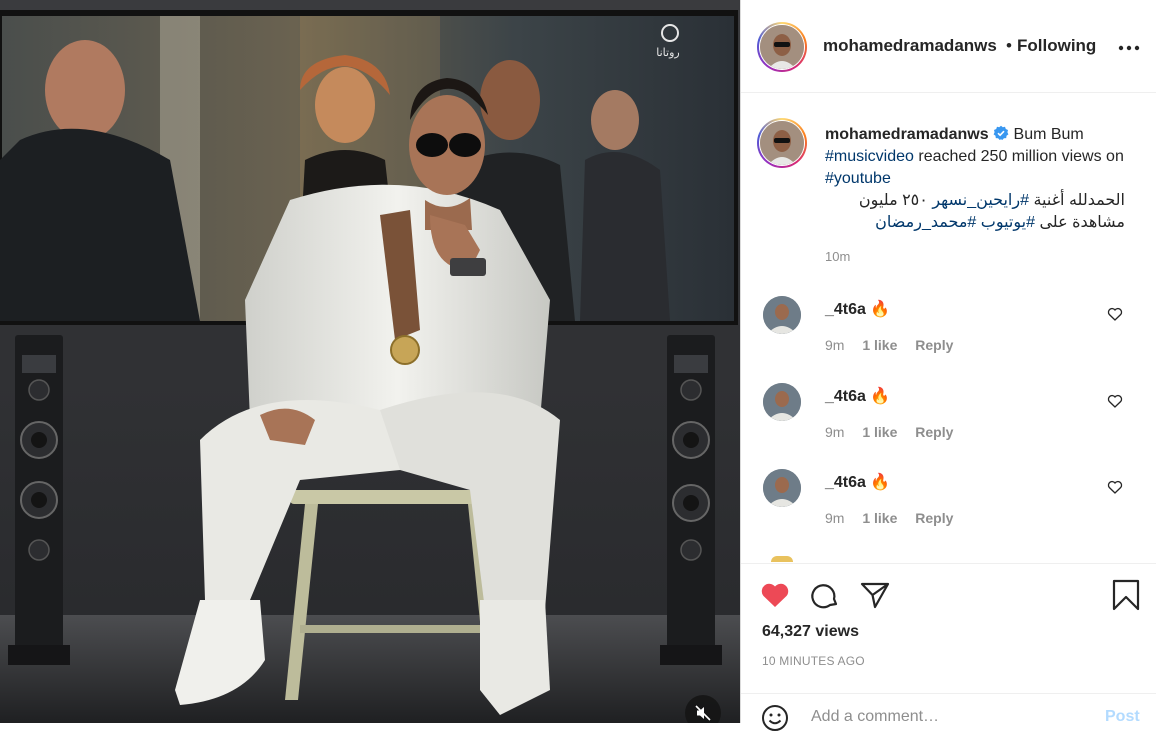 The height and width of the screenshot is (734, 1156). I want to click on arabic-caption-line-2: مشاهدة على #يوتيوب #محمد_رمضان, so click(975, 223).